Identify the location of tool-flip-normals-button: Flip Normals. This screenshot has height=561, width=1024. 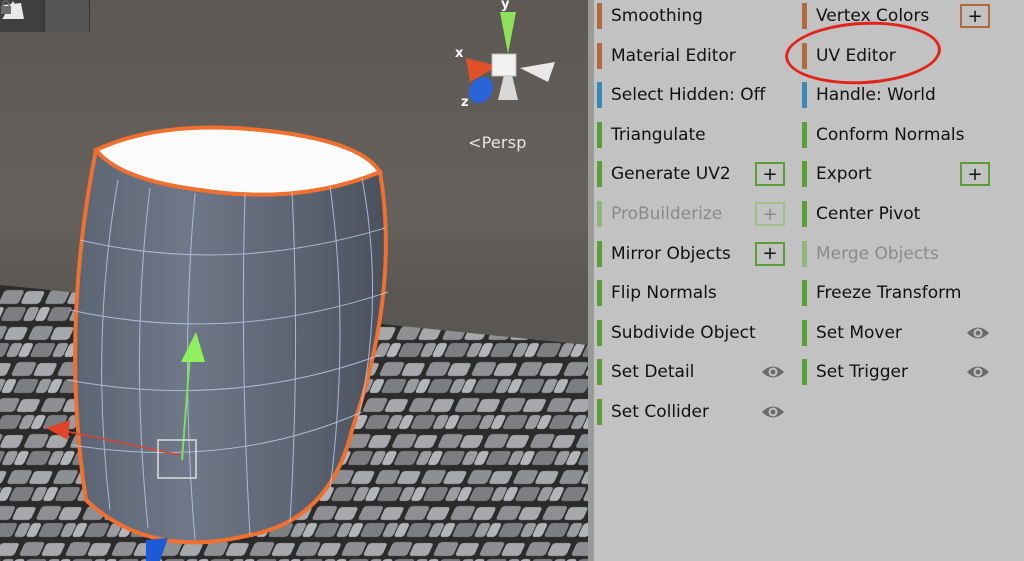
(692, 293).